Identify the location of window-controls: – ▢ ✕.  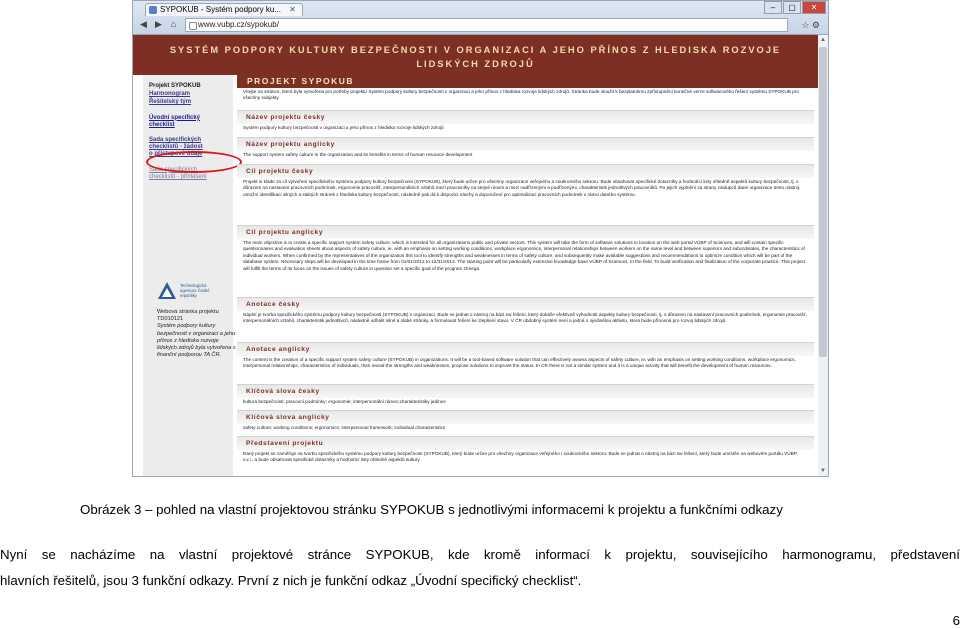
(794, 7).